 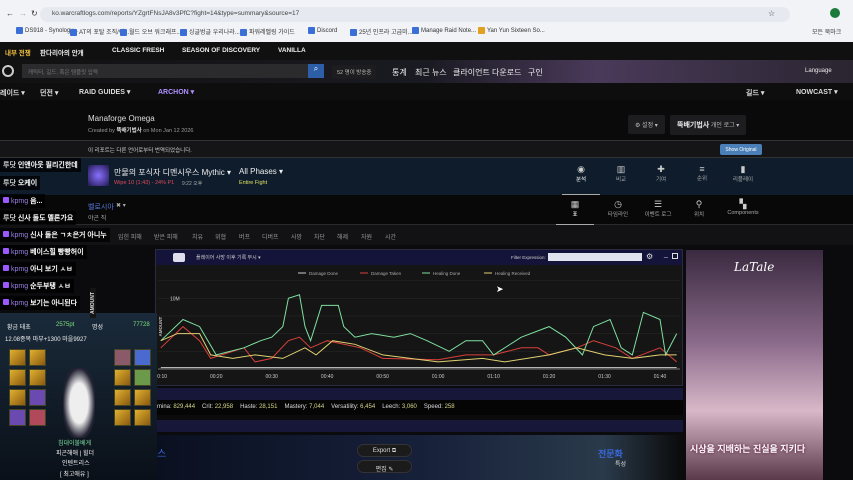 I want to click on bookmark: 파워레벨링 가이드, so click(x=267, y=31).